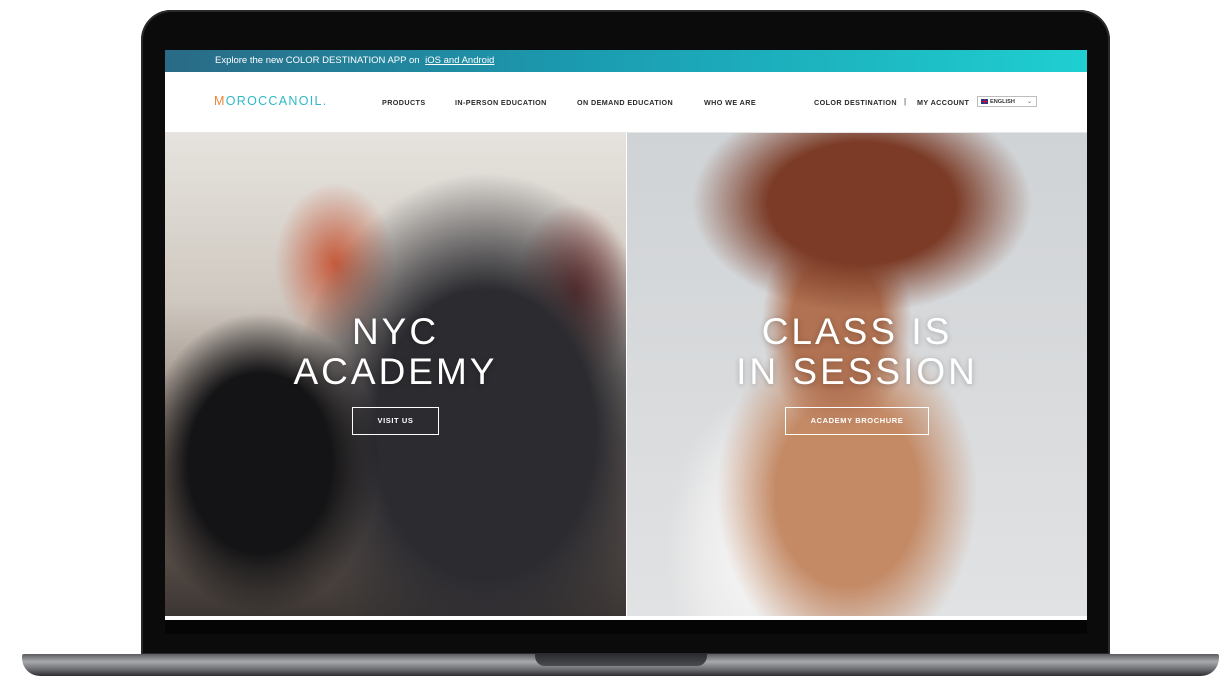 The height and width of the screenshot is (681, 1232). I want to click on moroccanoil-logo: MOROCCANOIL., so click(271, 101).